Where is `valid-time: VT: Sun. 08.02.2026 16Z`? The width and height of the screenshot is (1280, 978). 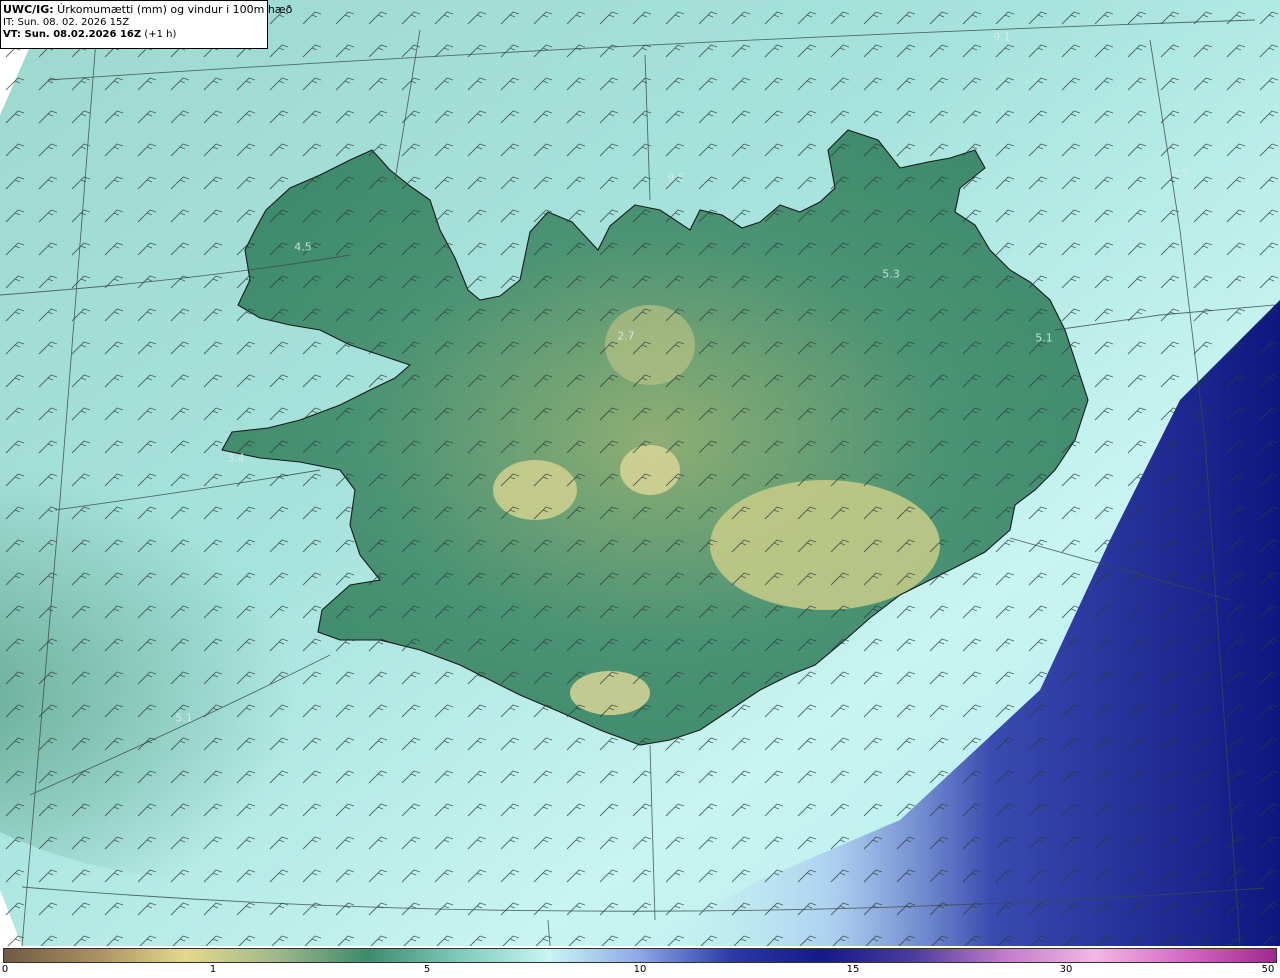 valid-time: VT: Sun. 08.02.2026 16Z is located at coordinates (72, 34).